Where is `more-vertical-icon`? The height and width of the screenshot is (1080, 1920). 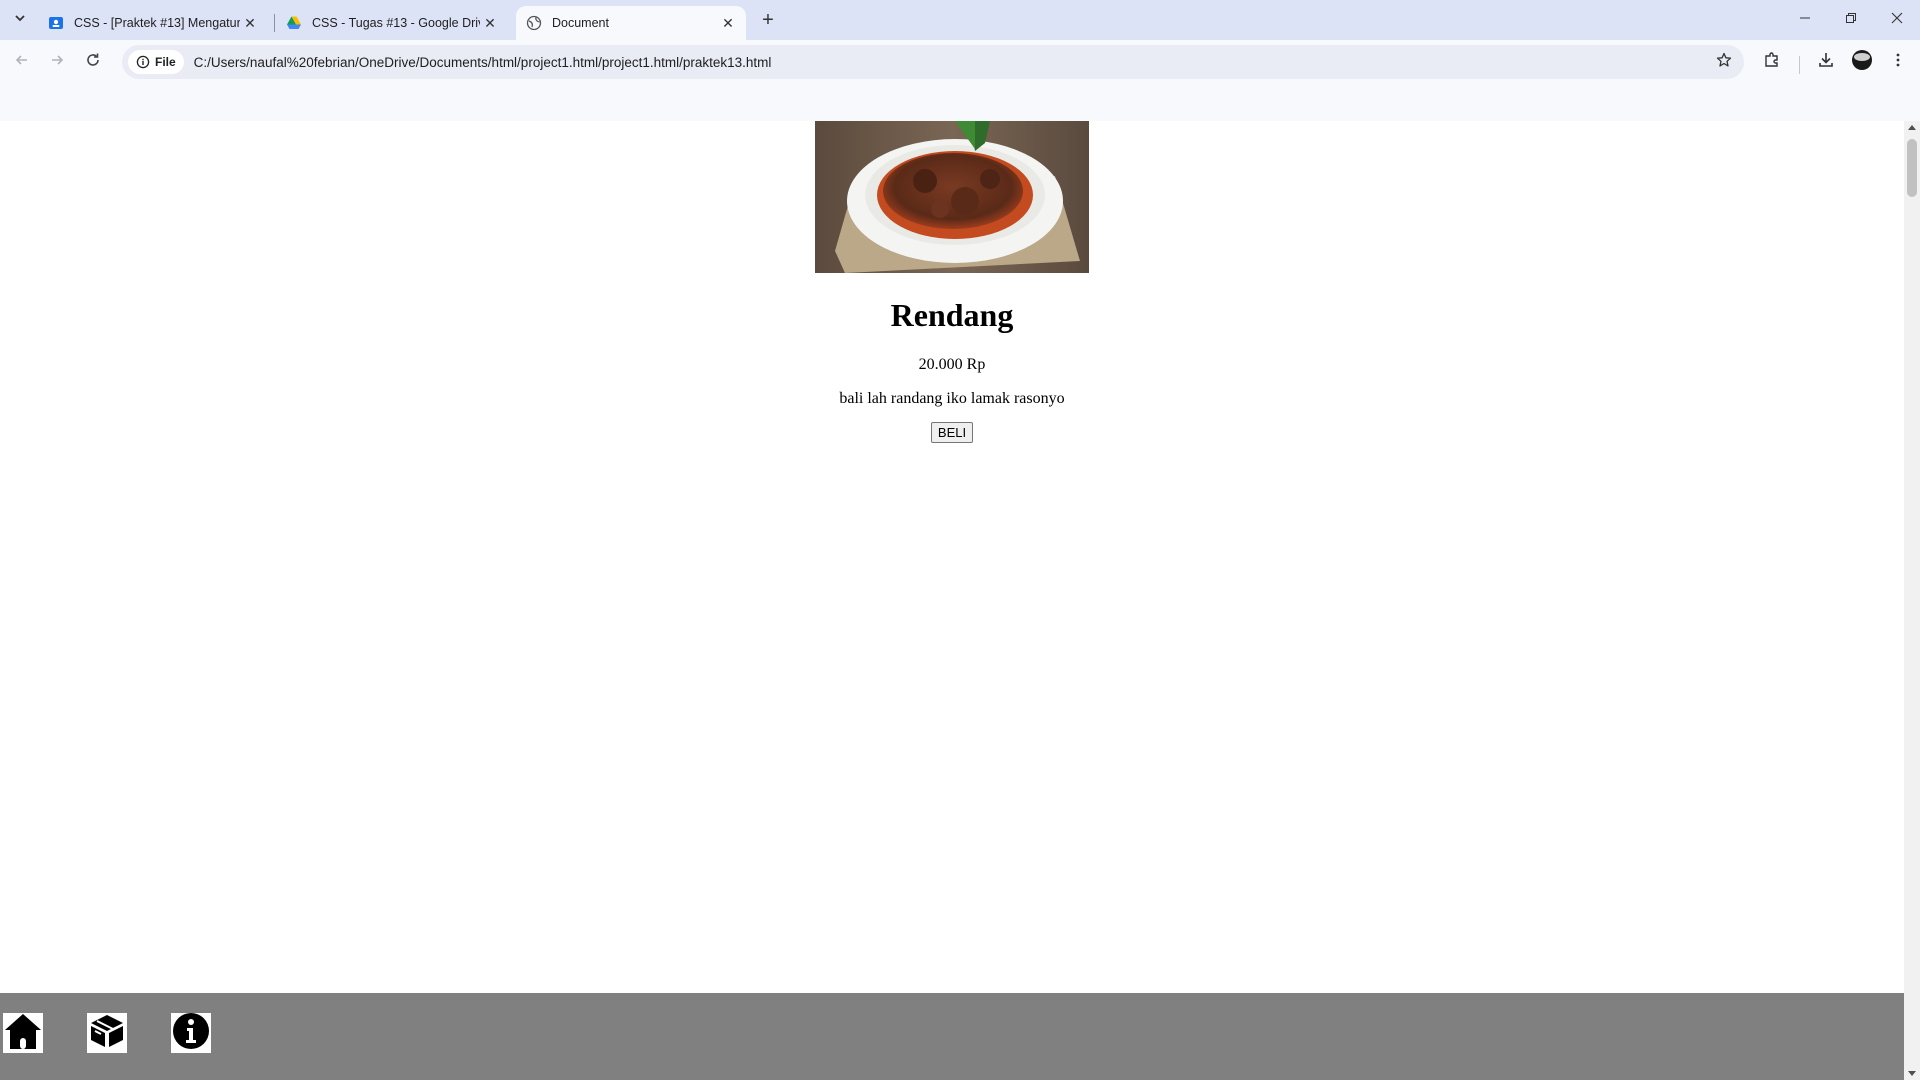 more-vertical-icon is located at coordinates (1898, 62).